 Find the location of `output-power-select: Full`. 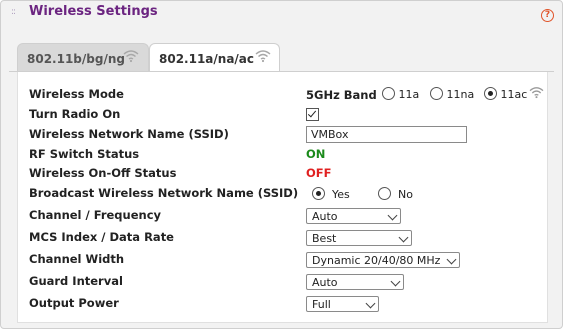

output-power-select: Full is located at coordinates (342, 304).